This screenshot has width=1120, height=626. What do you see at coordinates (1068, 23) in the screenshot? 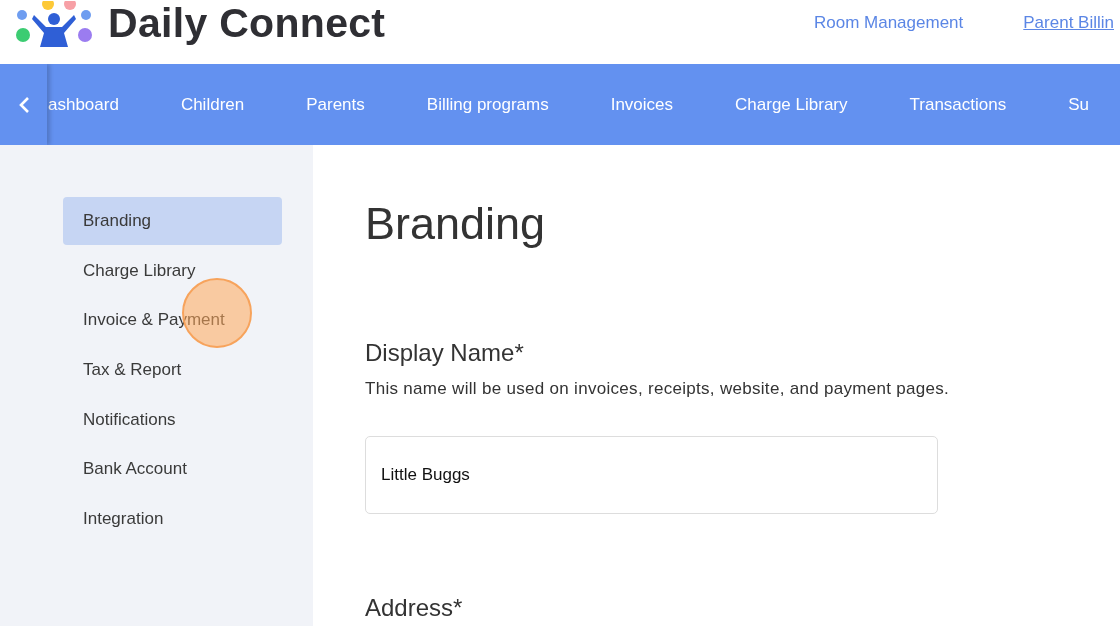
I see `nav-link: Parent Billin` at bounding box center [1068, 23].